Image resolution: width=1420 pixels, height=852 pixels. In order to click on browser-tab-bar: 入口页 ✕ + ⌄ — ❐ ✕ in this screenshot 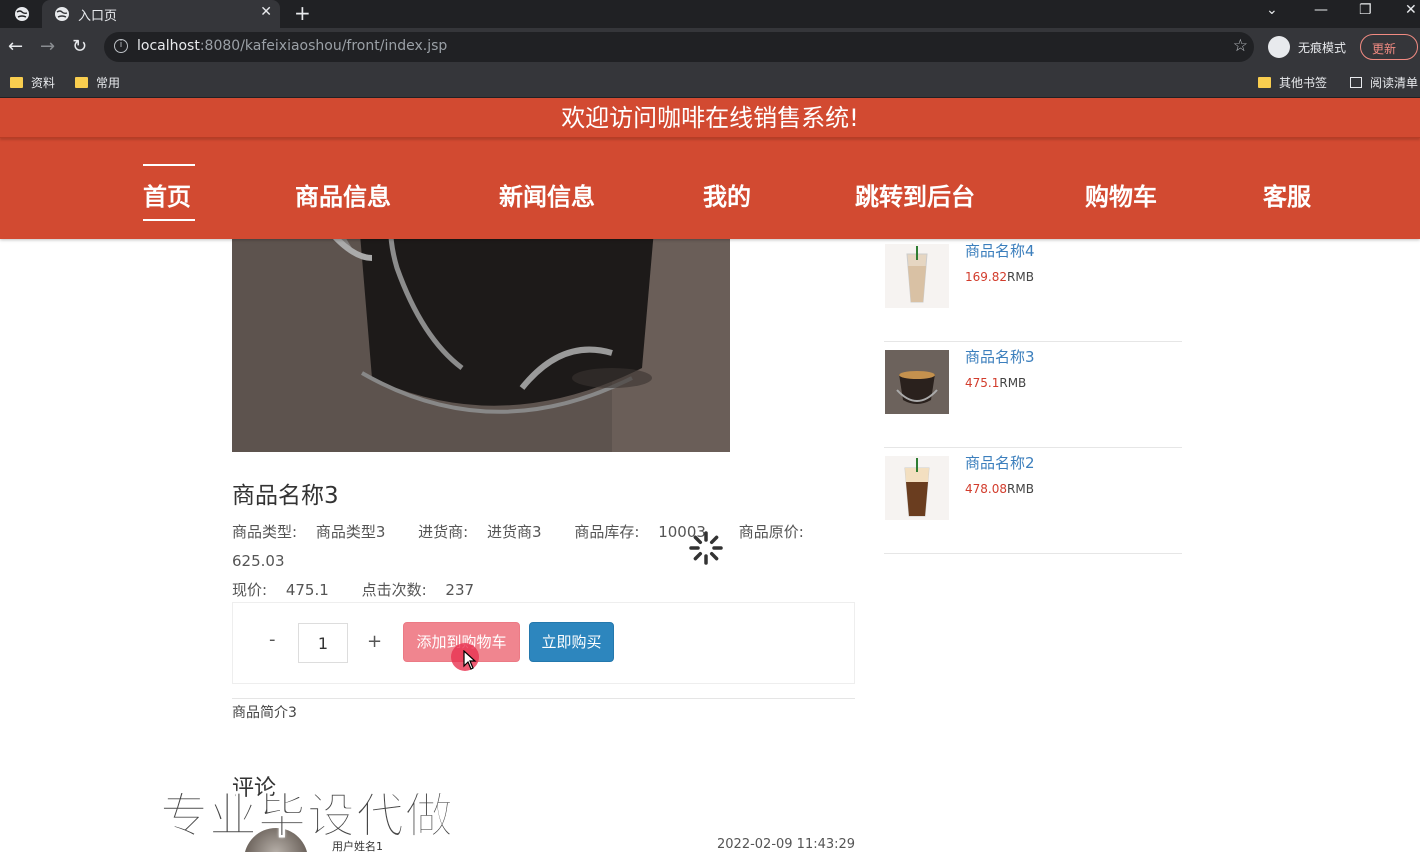, I will do `click(710, 14)`.